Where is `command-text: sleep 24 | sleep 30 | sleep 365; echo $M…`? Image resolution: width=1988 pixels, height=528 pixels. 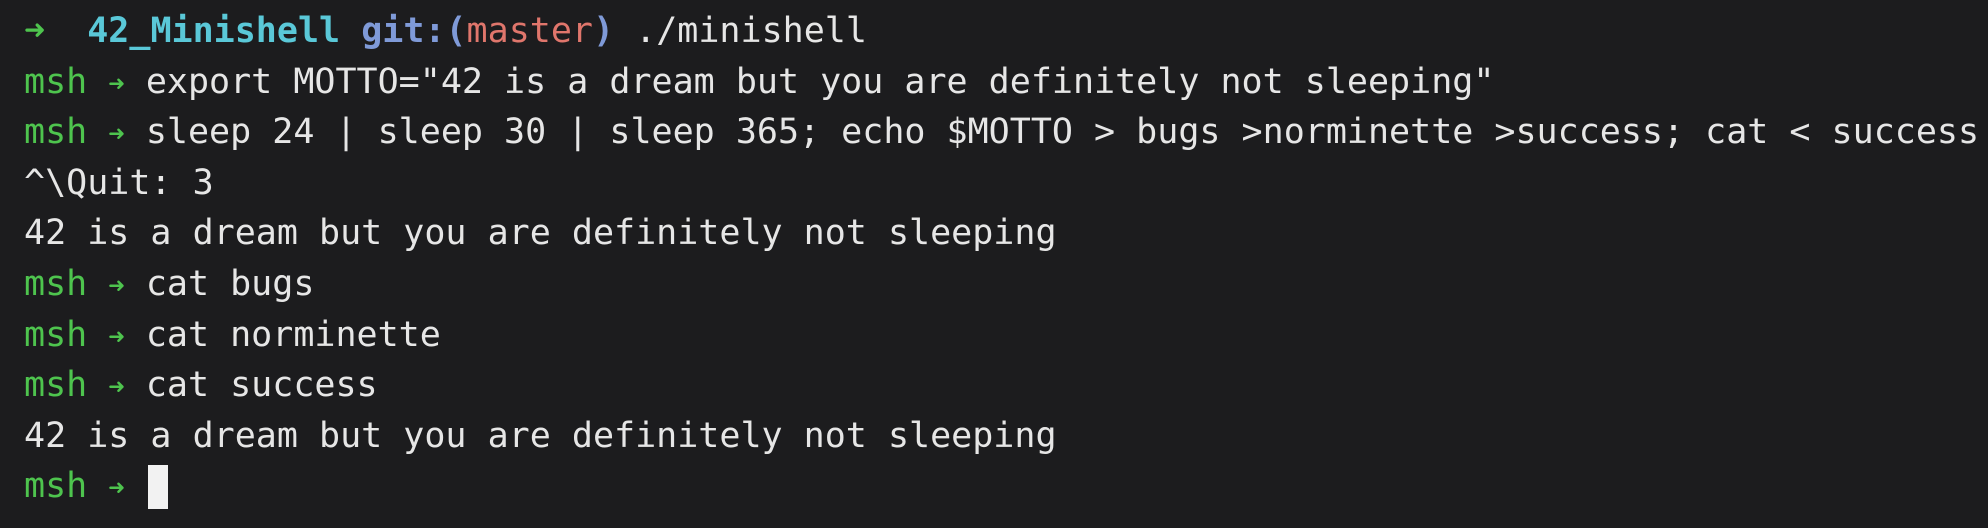
command-text: sleep 24 | sleep 30 | sleep 365; echo $M… is located at coordinates (1062, 132).